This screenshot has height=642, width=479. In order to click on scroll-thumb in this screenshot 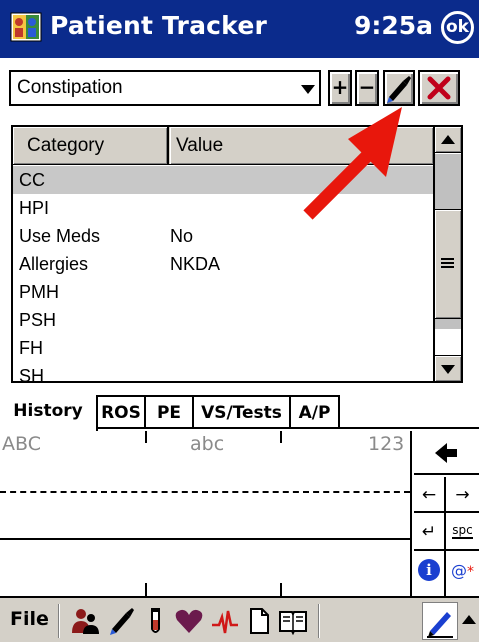, I will do `click(448, 264)`.